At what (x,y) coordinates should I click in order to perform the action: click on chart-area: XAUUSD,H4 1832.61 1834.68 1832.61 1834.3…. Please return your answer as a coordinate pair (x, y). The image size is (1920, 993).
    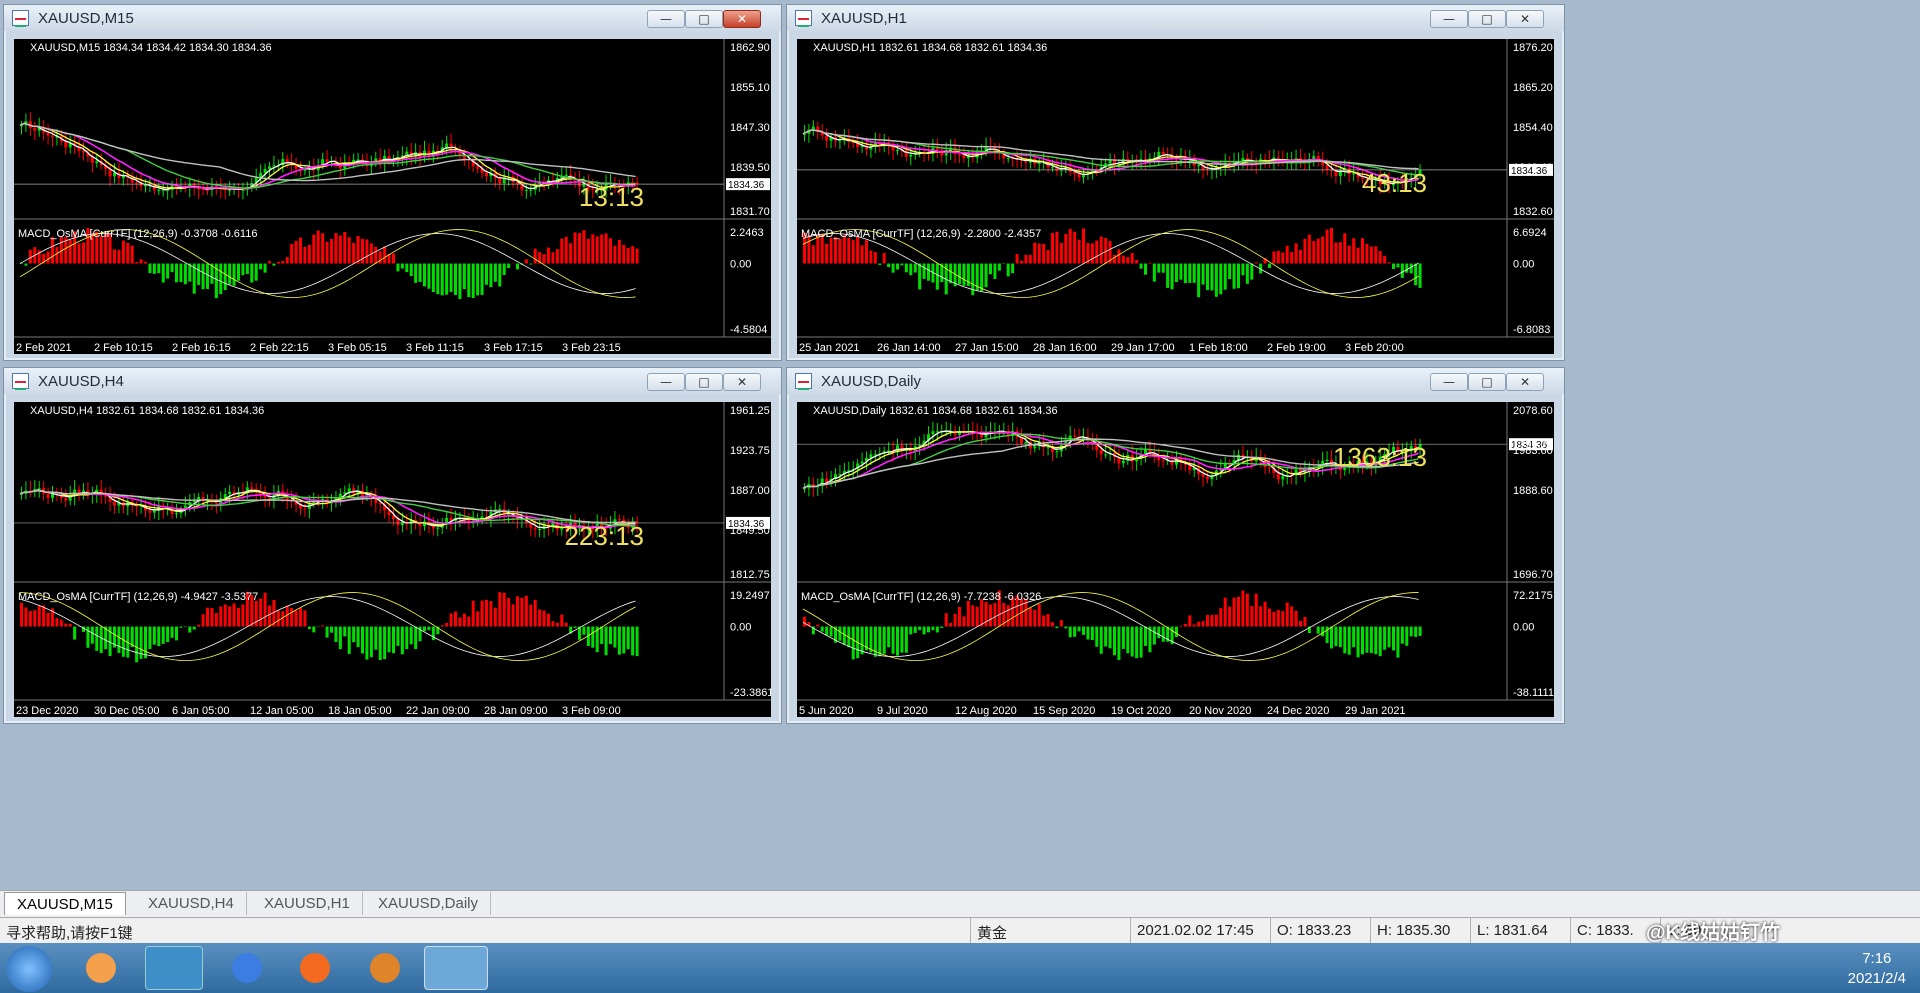
    Looking at the image, I should click on (392, 559).